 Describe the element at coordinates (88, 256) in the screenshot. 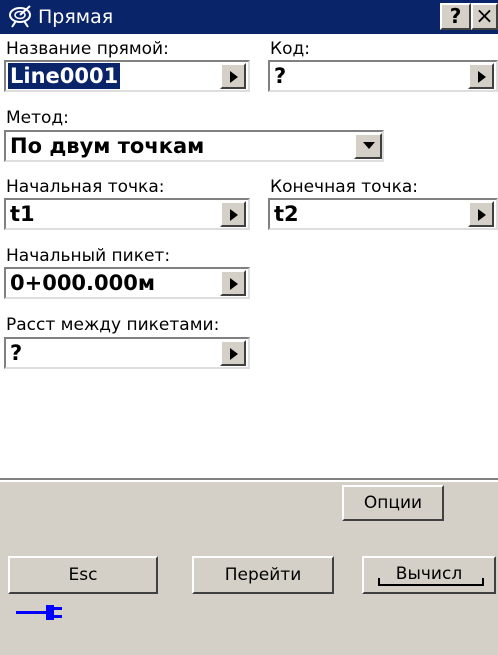

I see `start-station-label: Начальный пикет:` at that location.